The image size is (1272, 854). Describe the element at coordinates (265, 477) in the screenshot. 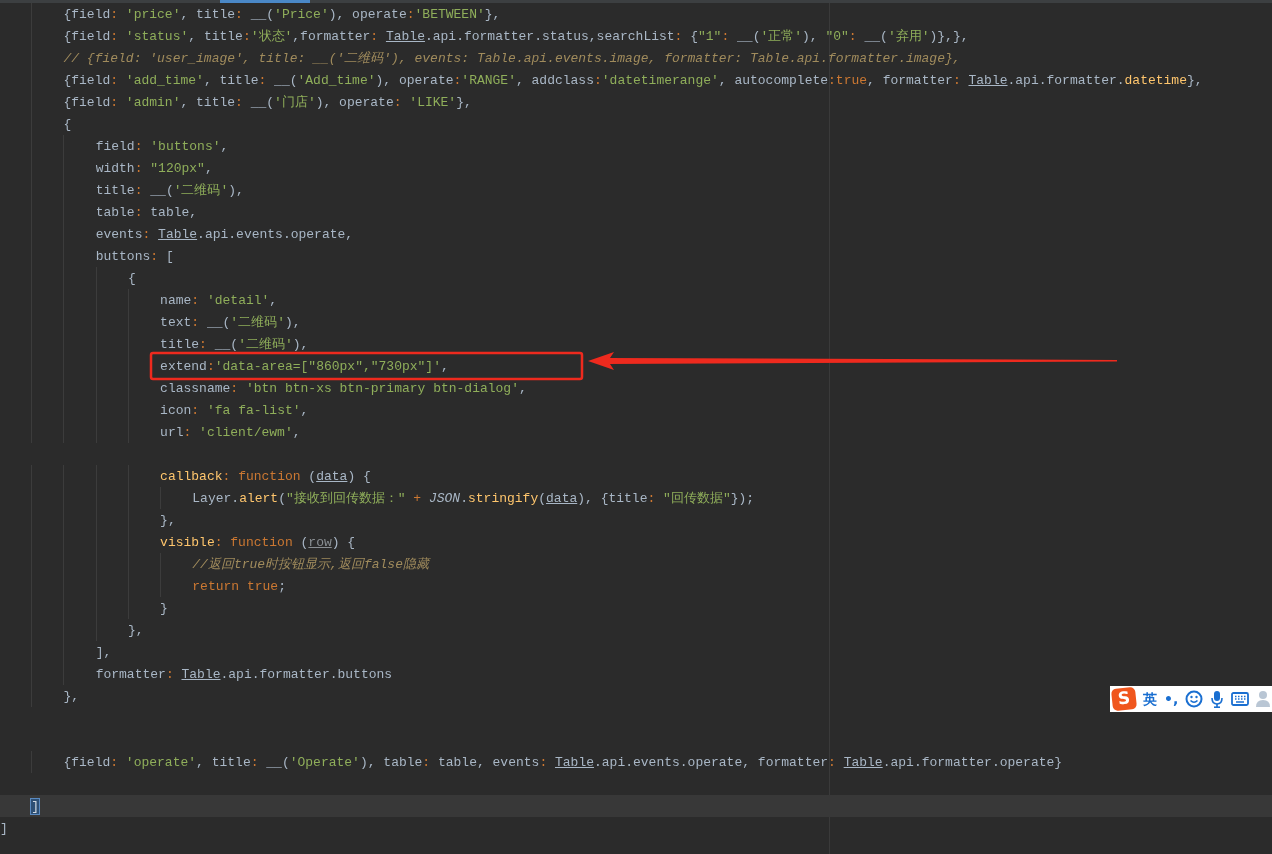

I see `code-line: callback: function (data) {` at that location.